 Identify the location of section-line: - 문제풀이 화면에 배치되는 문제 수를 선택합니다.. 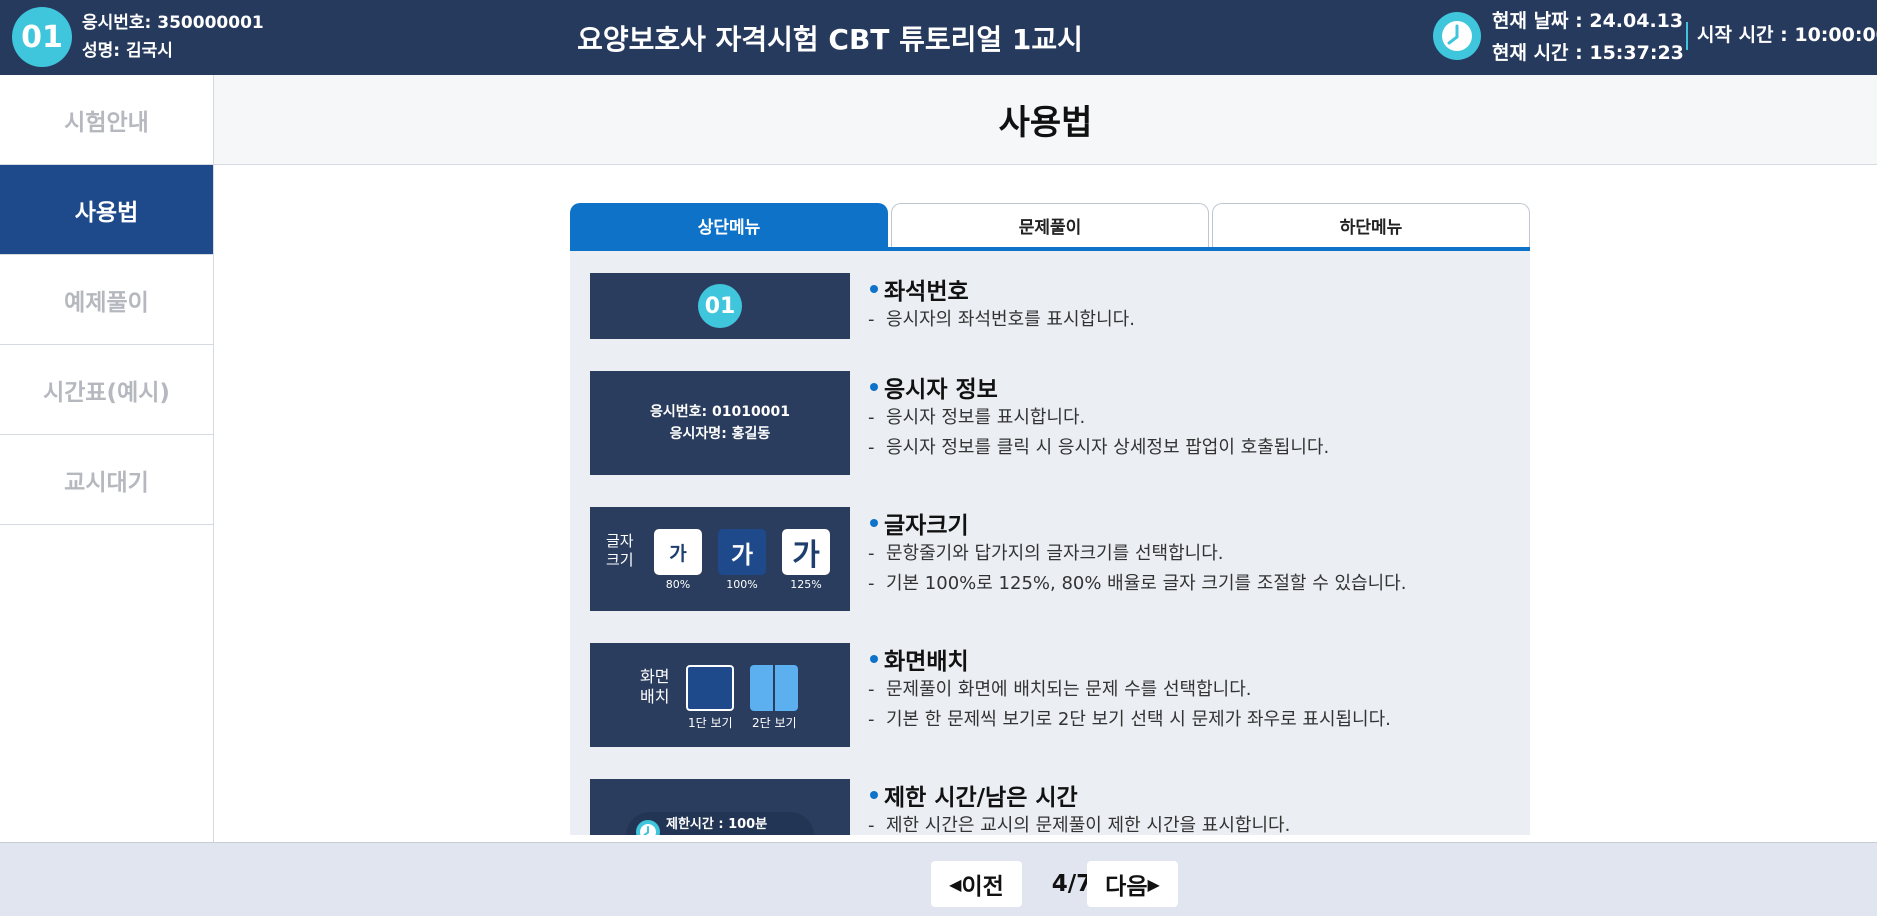
(1060, 689).